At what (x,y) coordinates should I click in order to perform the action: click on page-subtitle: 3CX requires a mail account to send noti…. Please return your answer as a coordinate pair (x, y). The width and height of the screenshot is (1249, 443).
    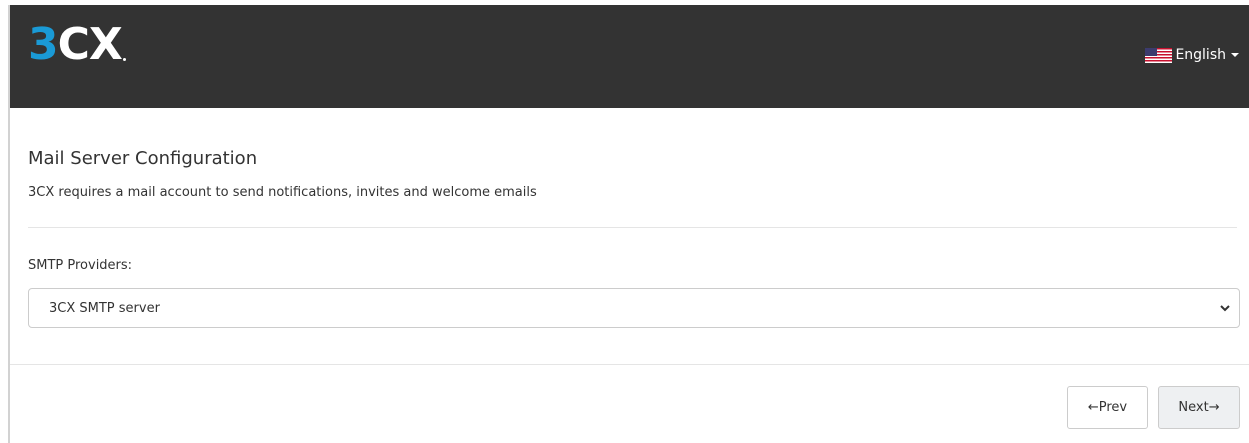
    Looking at the image, I should click on (282, 192).